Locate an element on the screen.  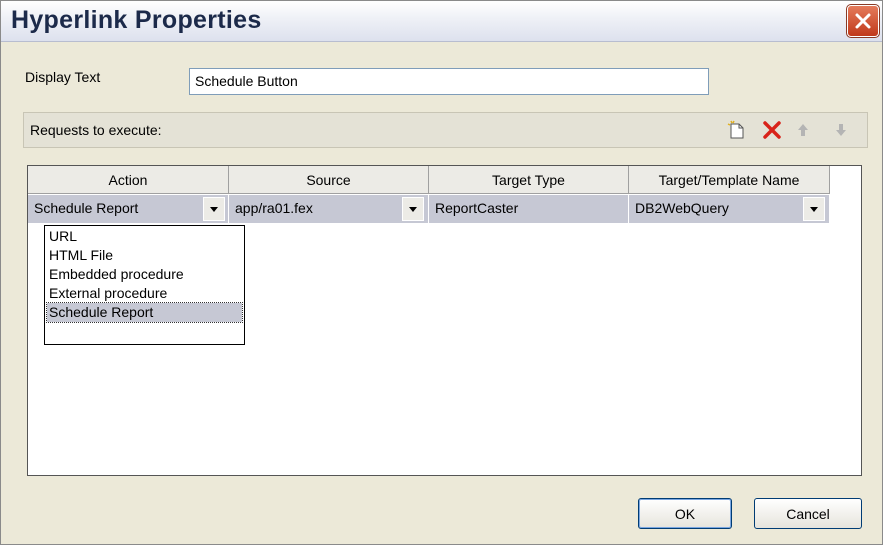
column-header-target-name: Target/Template Name is located at coordinates (729, 180).